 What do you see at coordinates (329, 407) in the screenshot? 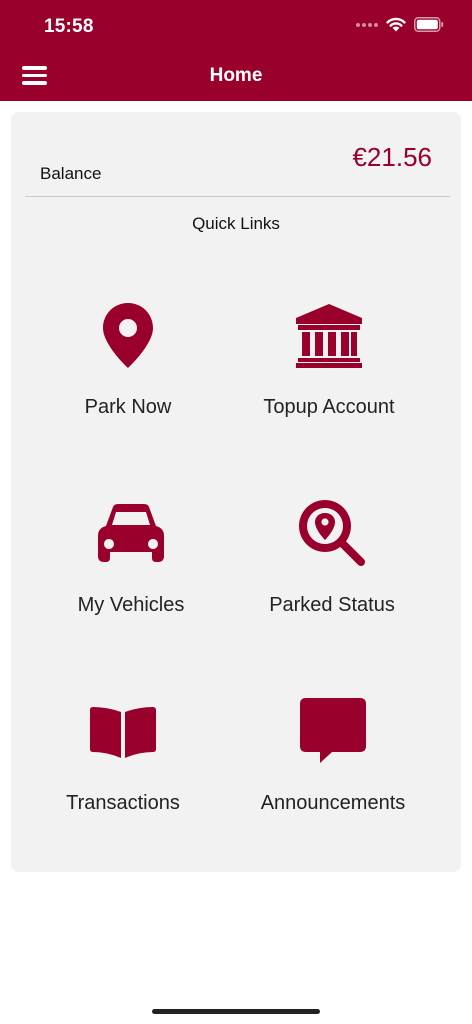
I see `topup-account-label: Topup Account` at bounding box center [329, 407].